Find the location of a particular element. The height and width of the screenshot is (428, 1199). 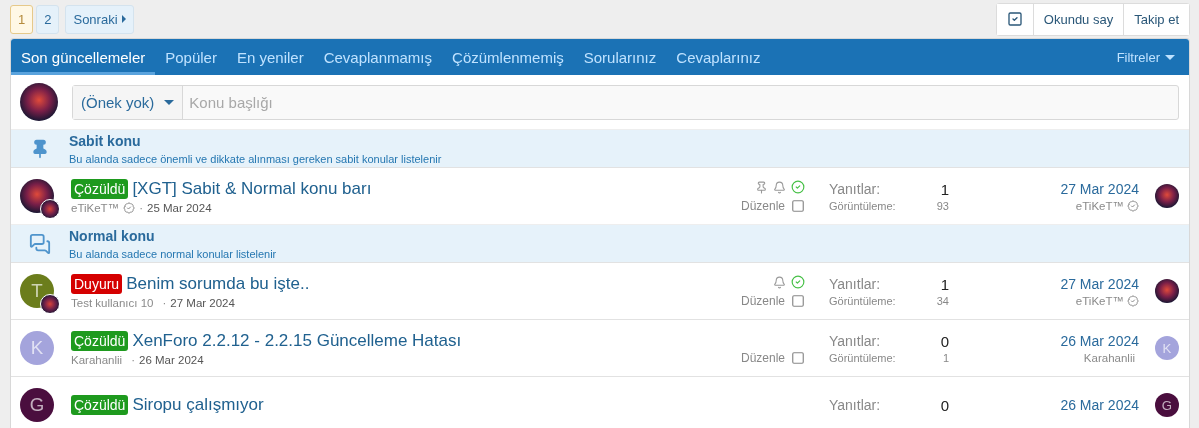

prefix-dropdown: (Önek yok) is located at coordinates (128, 102).